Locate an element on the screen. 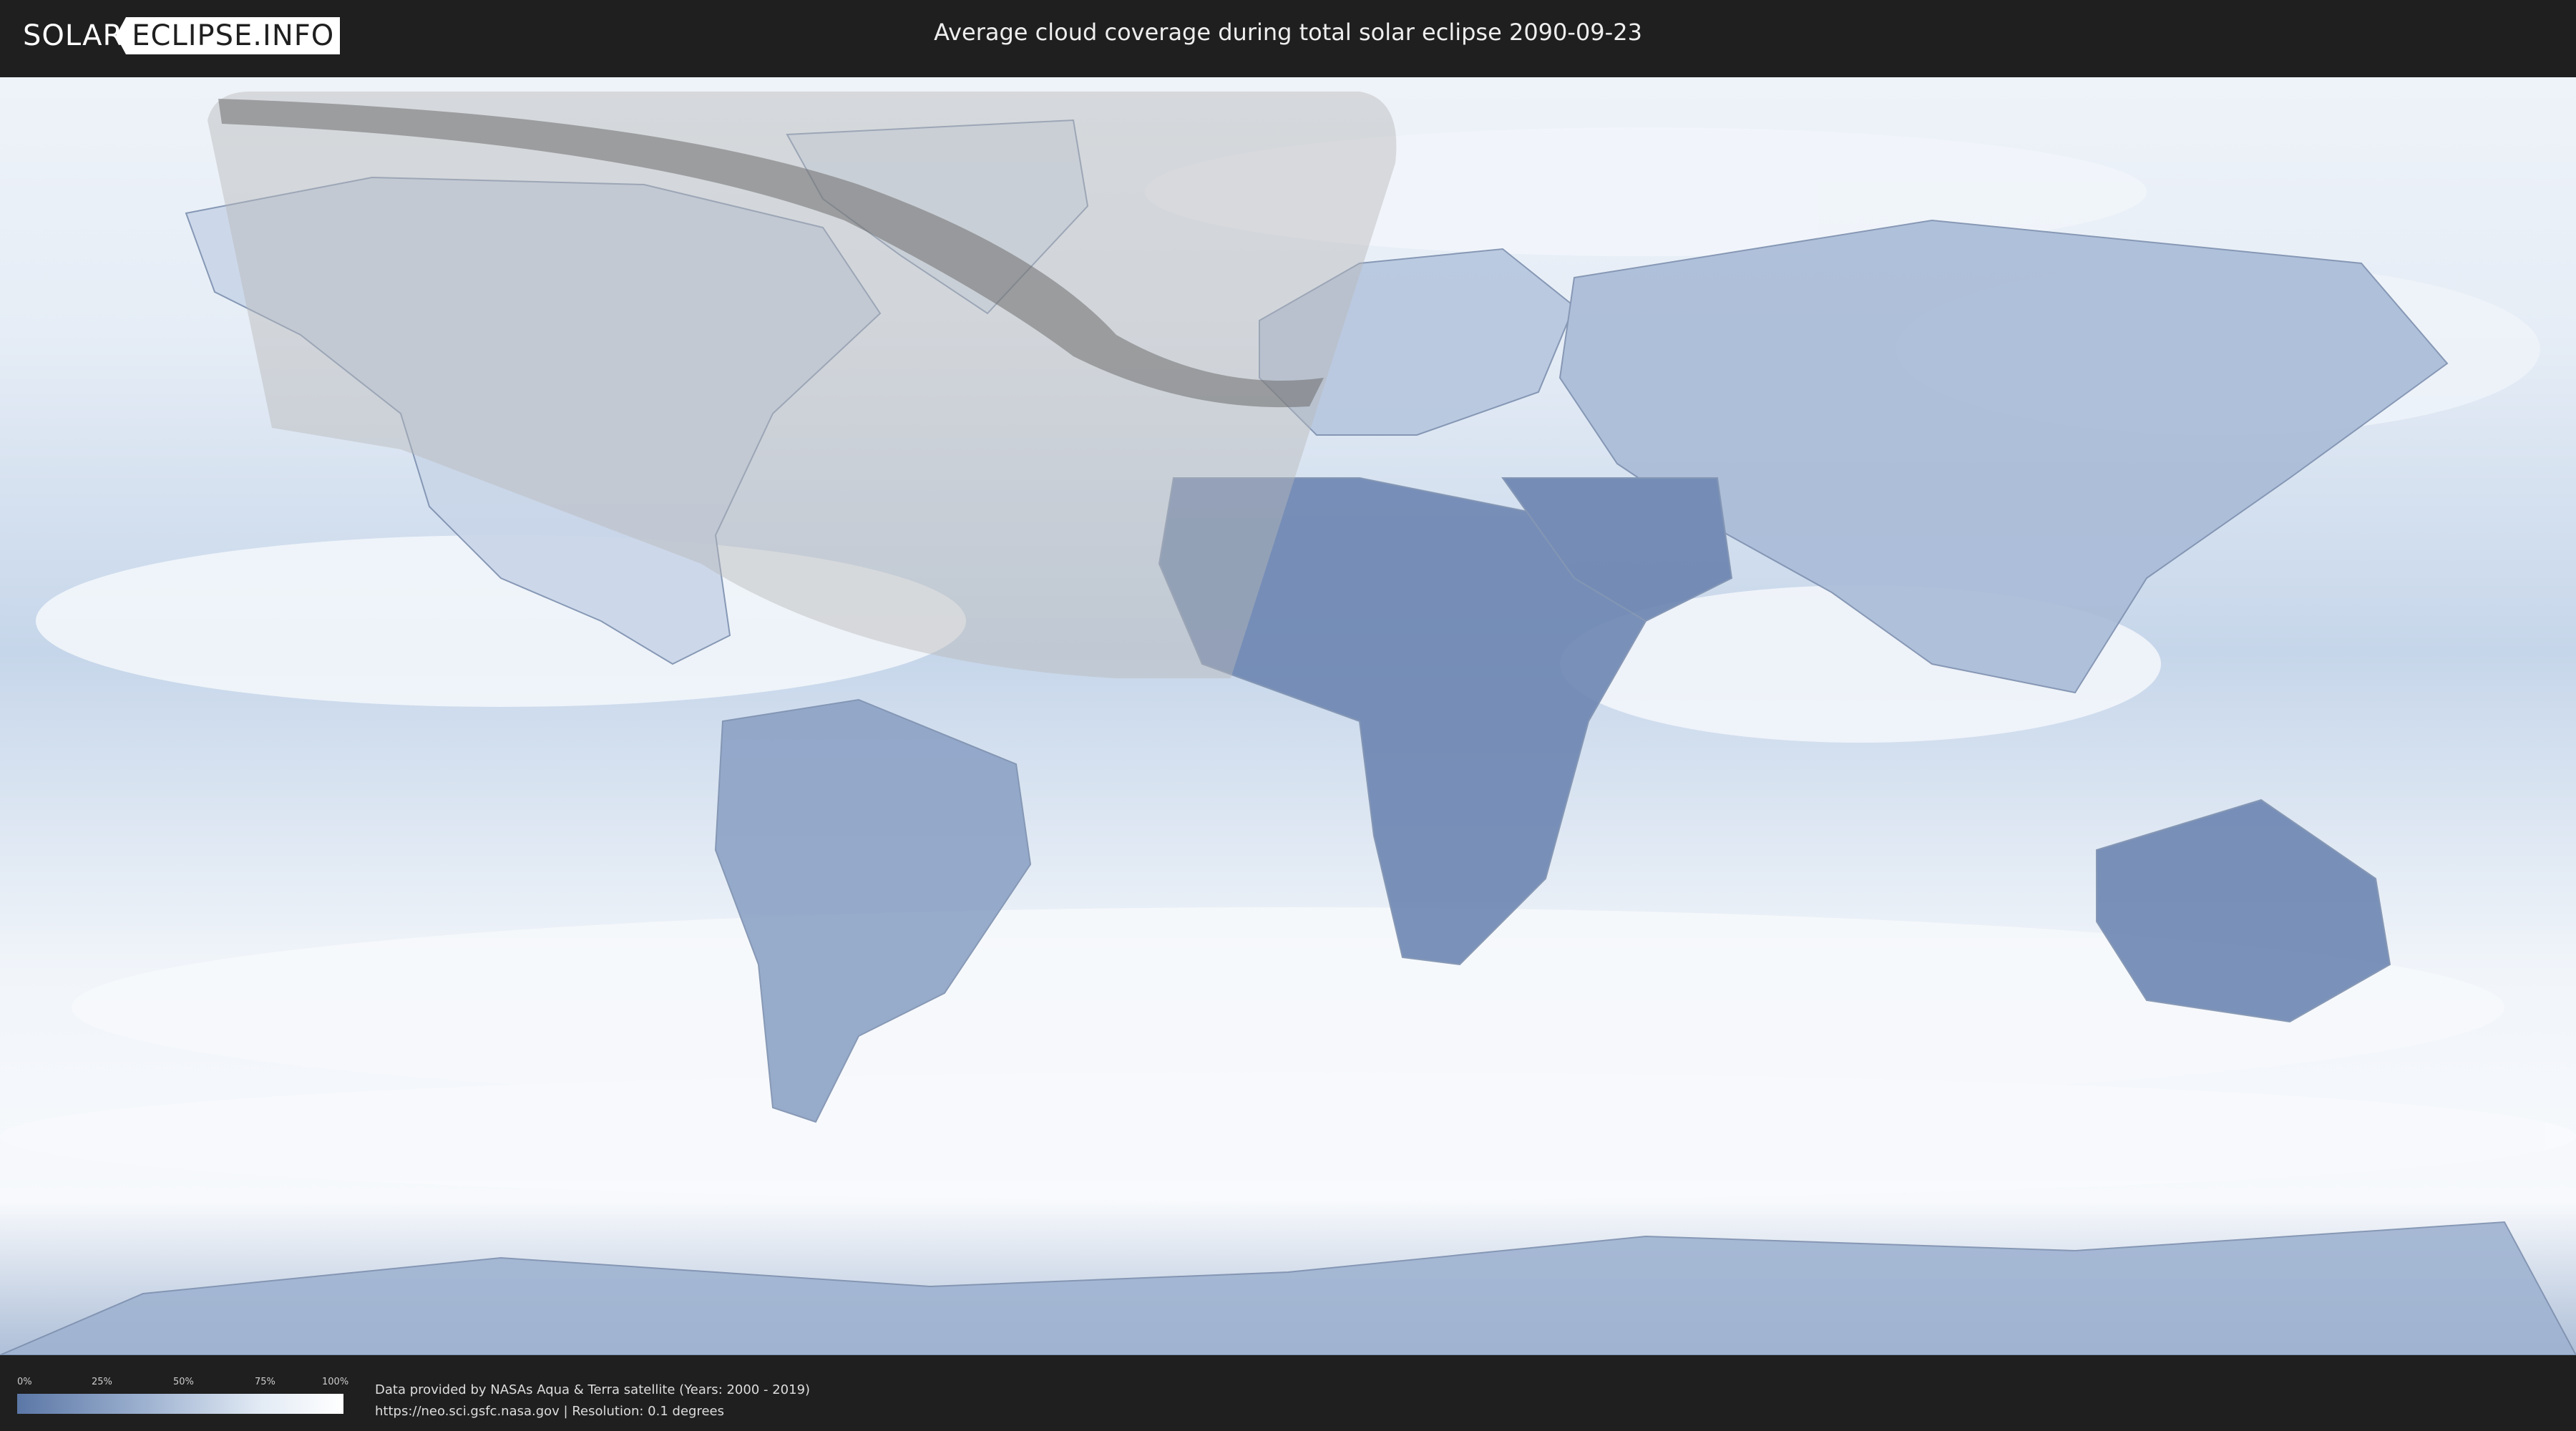 The height and width of the screenshot is (1431, 2576). legend-tick-0: 0% is located at coordinates (24, 1382).